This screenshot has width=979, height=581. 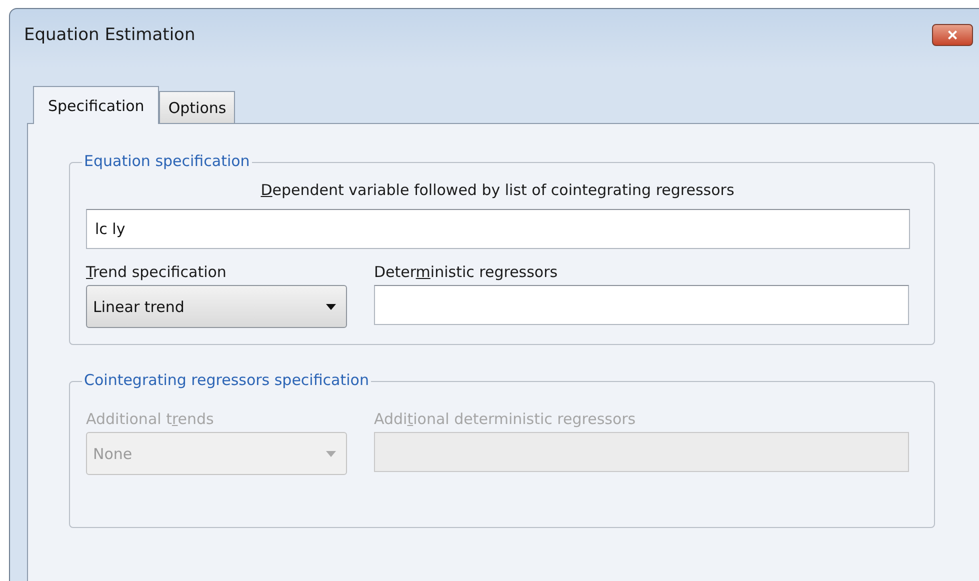 What do you see at coordinates (150, 419) in the screenshot?
I see `field-label: Additional trends` at bounding box center [150, 419].